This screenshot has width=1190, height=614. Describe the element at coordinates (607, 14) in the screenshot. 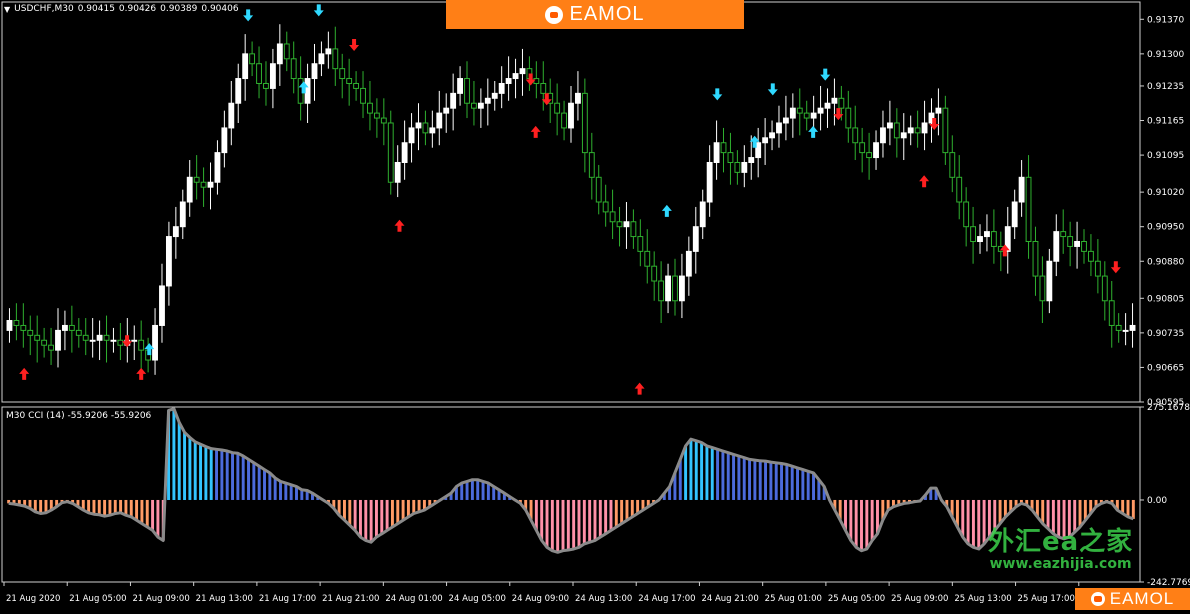

I see `brand-text-top: EAMOL` at that location.